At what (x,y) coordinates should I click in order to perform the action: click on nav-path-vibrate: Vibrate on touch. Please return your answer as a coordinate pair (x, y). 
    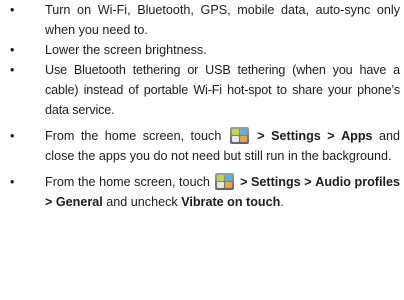
    Looking at the image, I should click on (231, 202).